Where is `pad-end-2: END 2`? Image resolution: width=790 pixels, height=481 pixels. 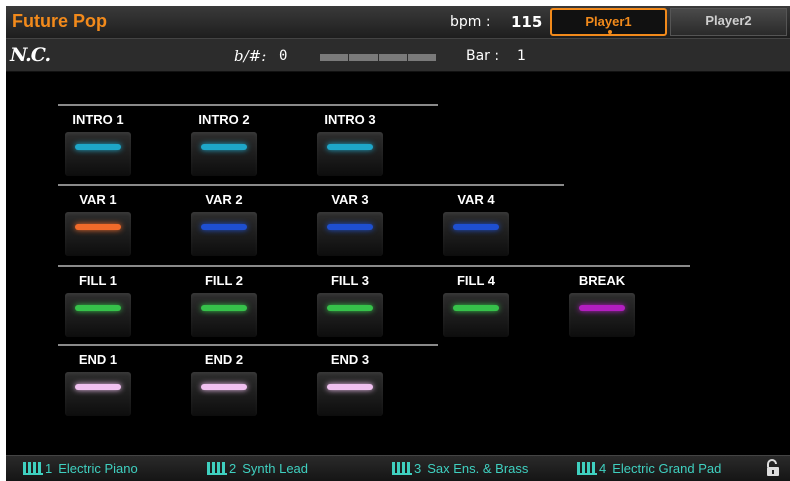 pad-end-2: END 2 is located at coordinates (224, 386).